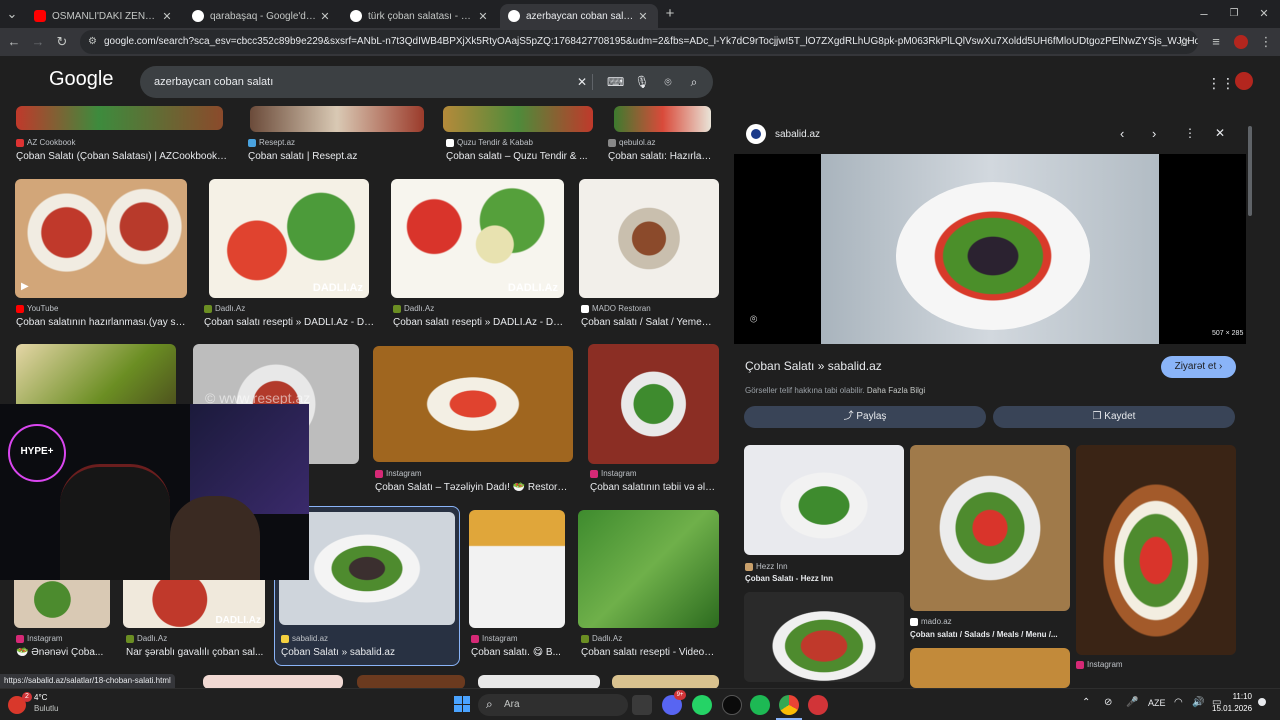 This screenshot has height=720, width=1280. What do you see at coordinates (896, 390) in the screenshot?
I see `more-info-link: Daha Fazla Bilgi` at bounding box center [896, 390].